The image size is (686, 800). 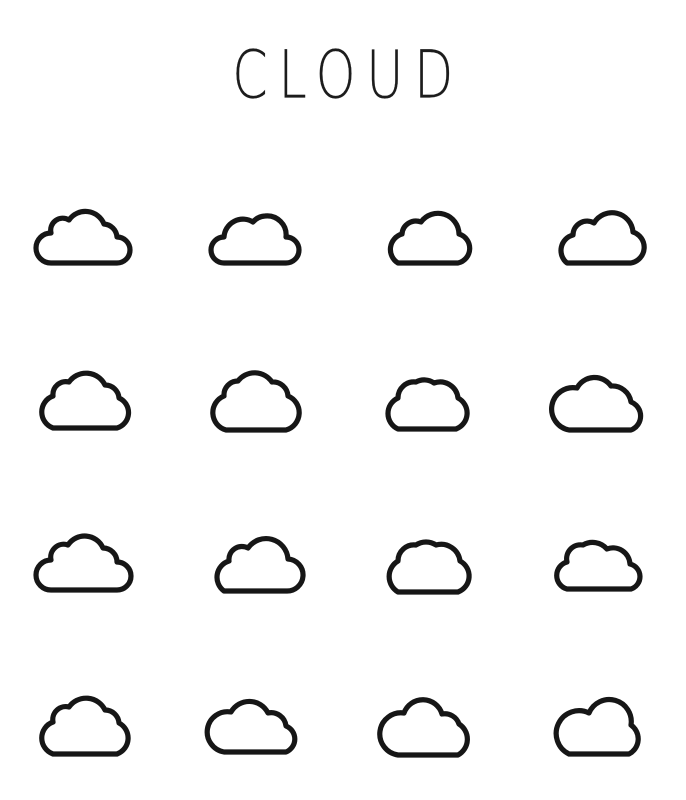 What do you see at coordinates (598, 566) in the screenshot?
I see `cloud-icon-12-path` at bounding box center [598, 566].